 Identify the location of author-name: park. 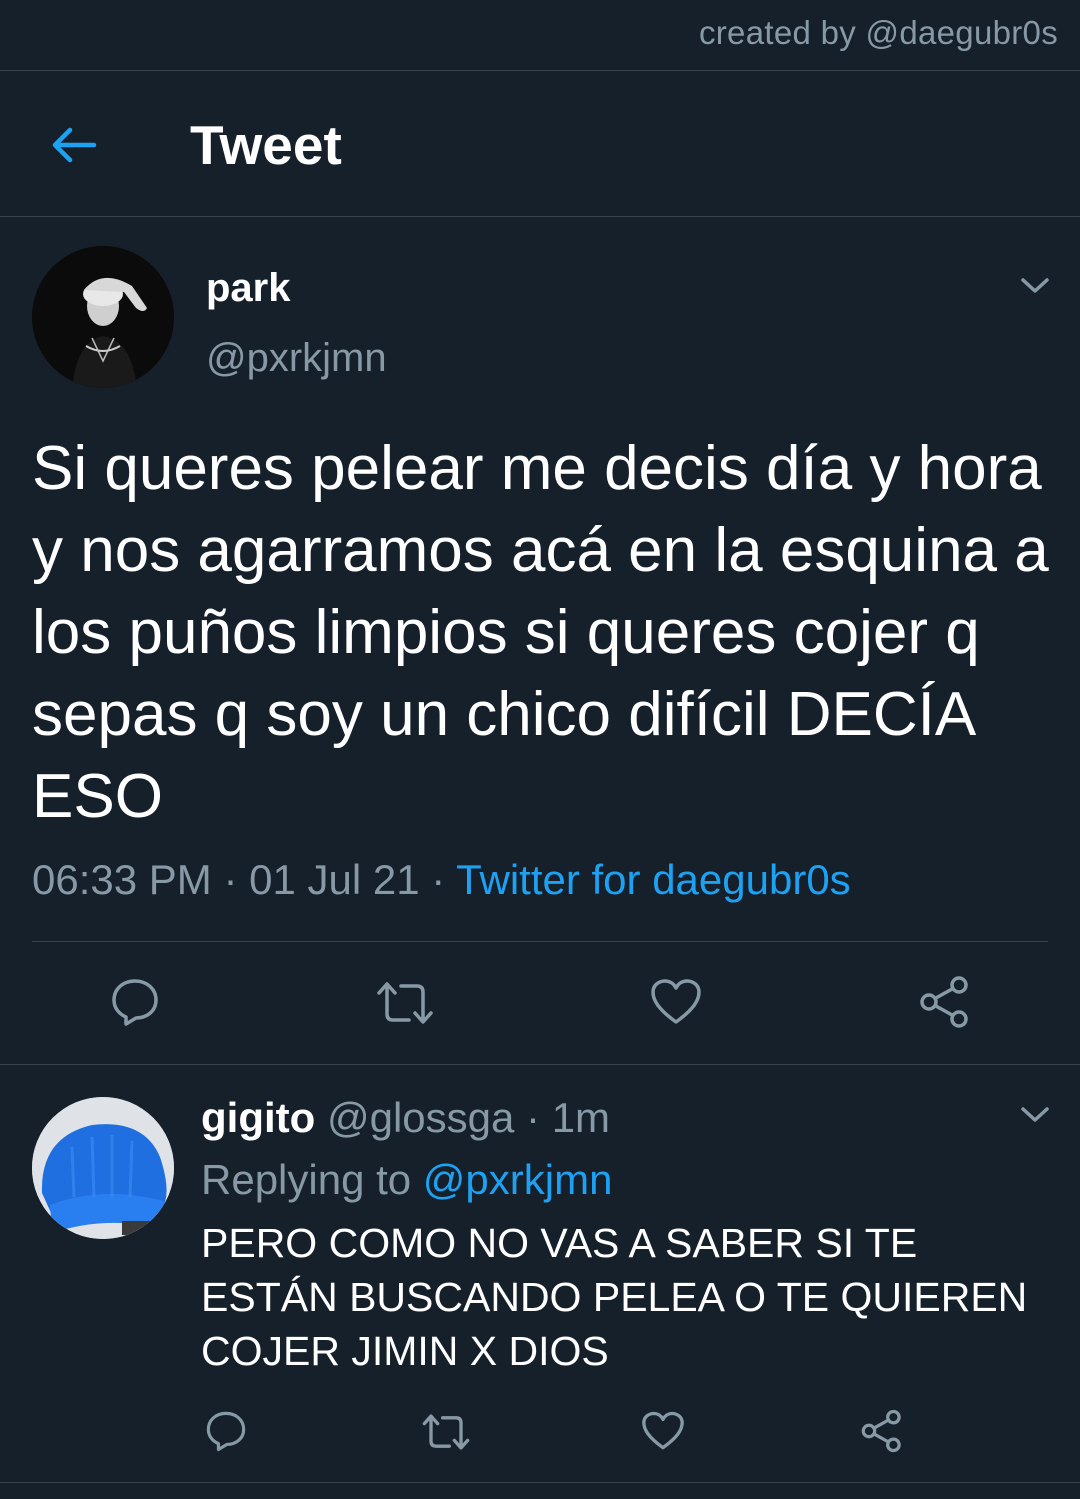
(248, 288).